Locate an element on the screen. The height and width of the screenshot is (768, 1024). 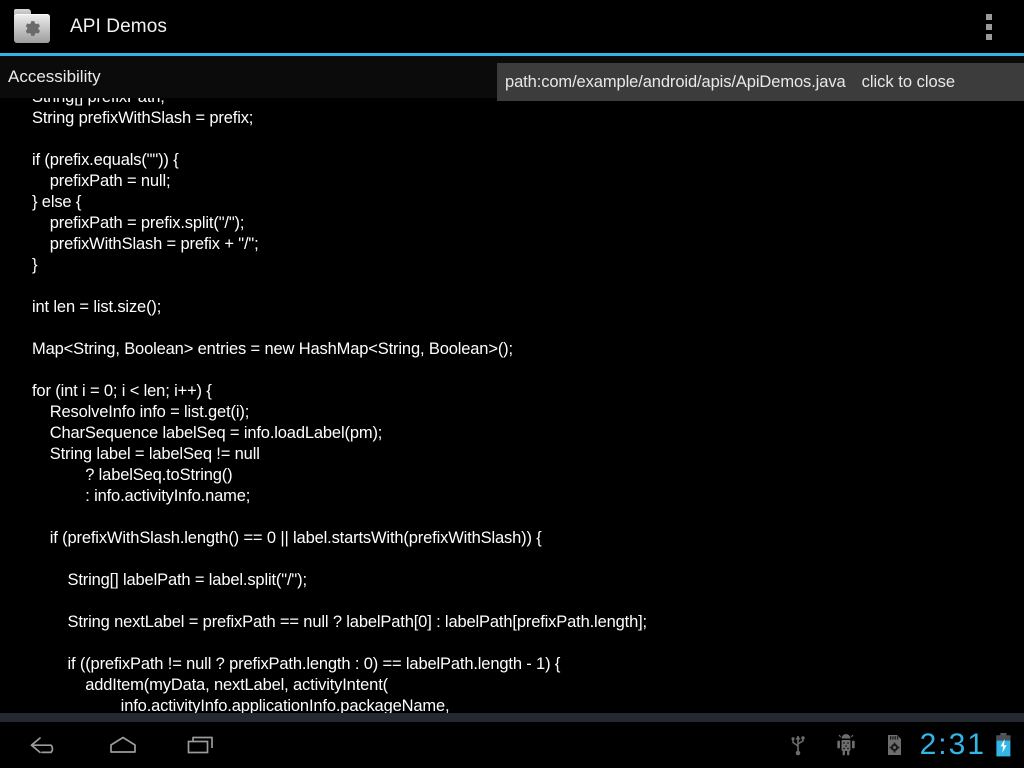
code-line: for (int i = 0; i < len; i++) { is located at coordinates (122, 391).